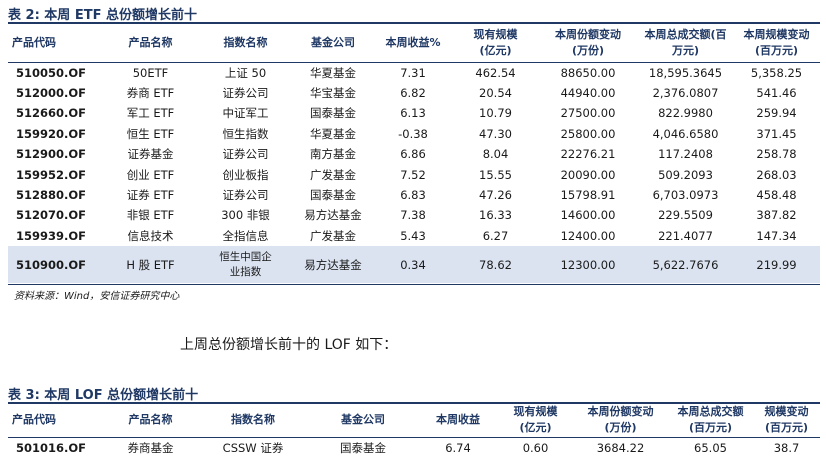 This screenshot has height=458, width=826. I want to click on size-change: 371.45, so click(776, 133).